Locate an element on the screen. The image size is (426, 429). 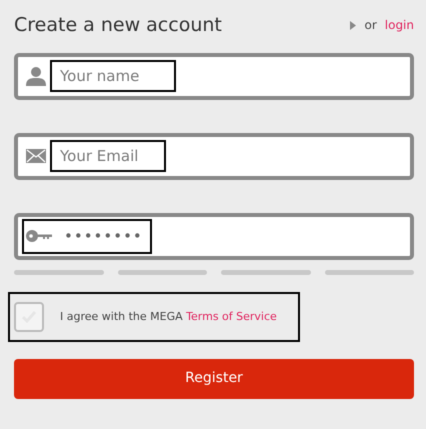
page-title: Create a new account is located at coordinates (118, 25).